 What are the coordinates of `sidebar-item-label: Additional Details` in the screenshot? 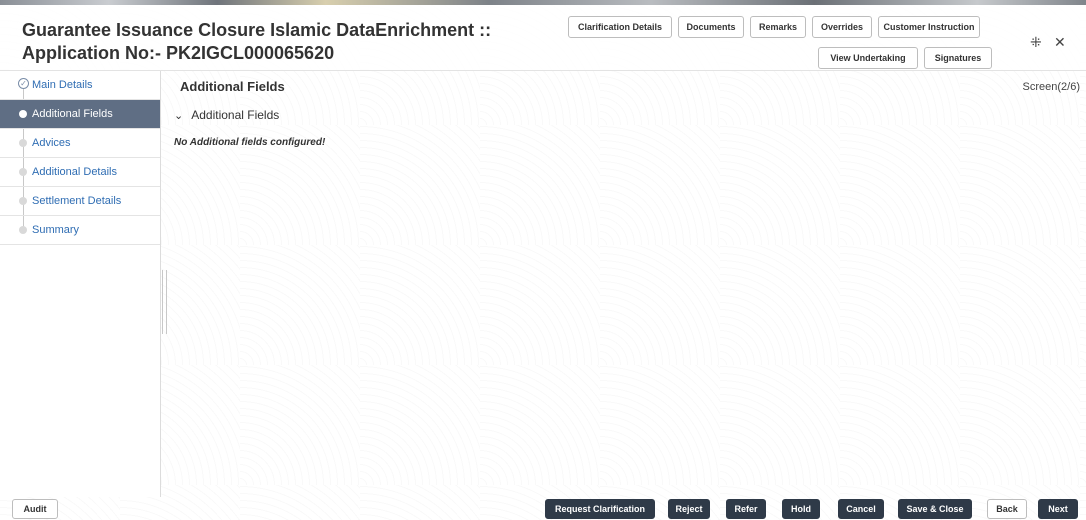 It's located at (74, 172).